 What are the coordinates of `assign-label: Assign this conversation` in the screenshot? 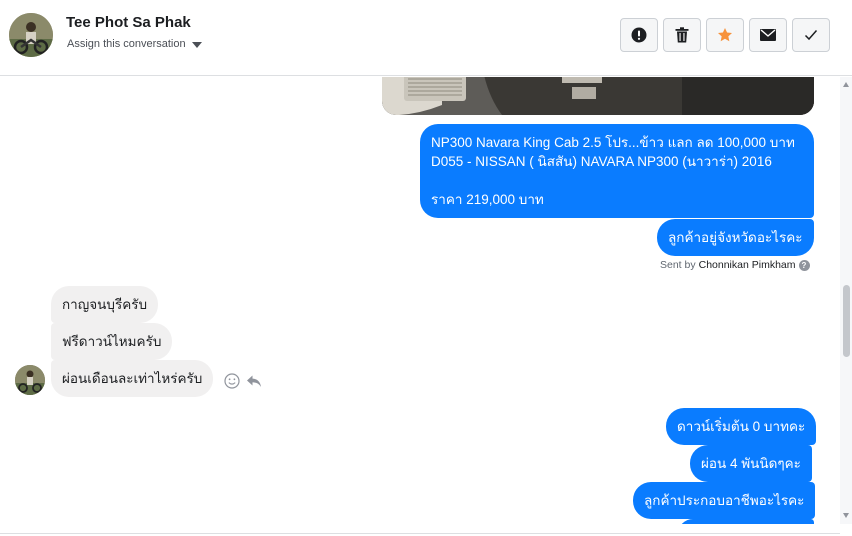 It's located at (126, 44).